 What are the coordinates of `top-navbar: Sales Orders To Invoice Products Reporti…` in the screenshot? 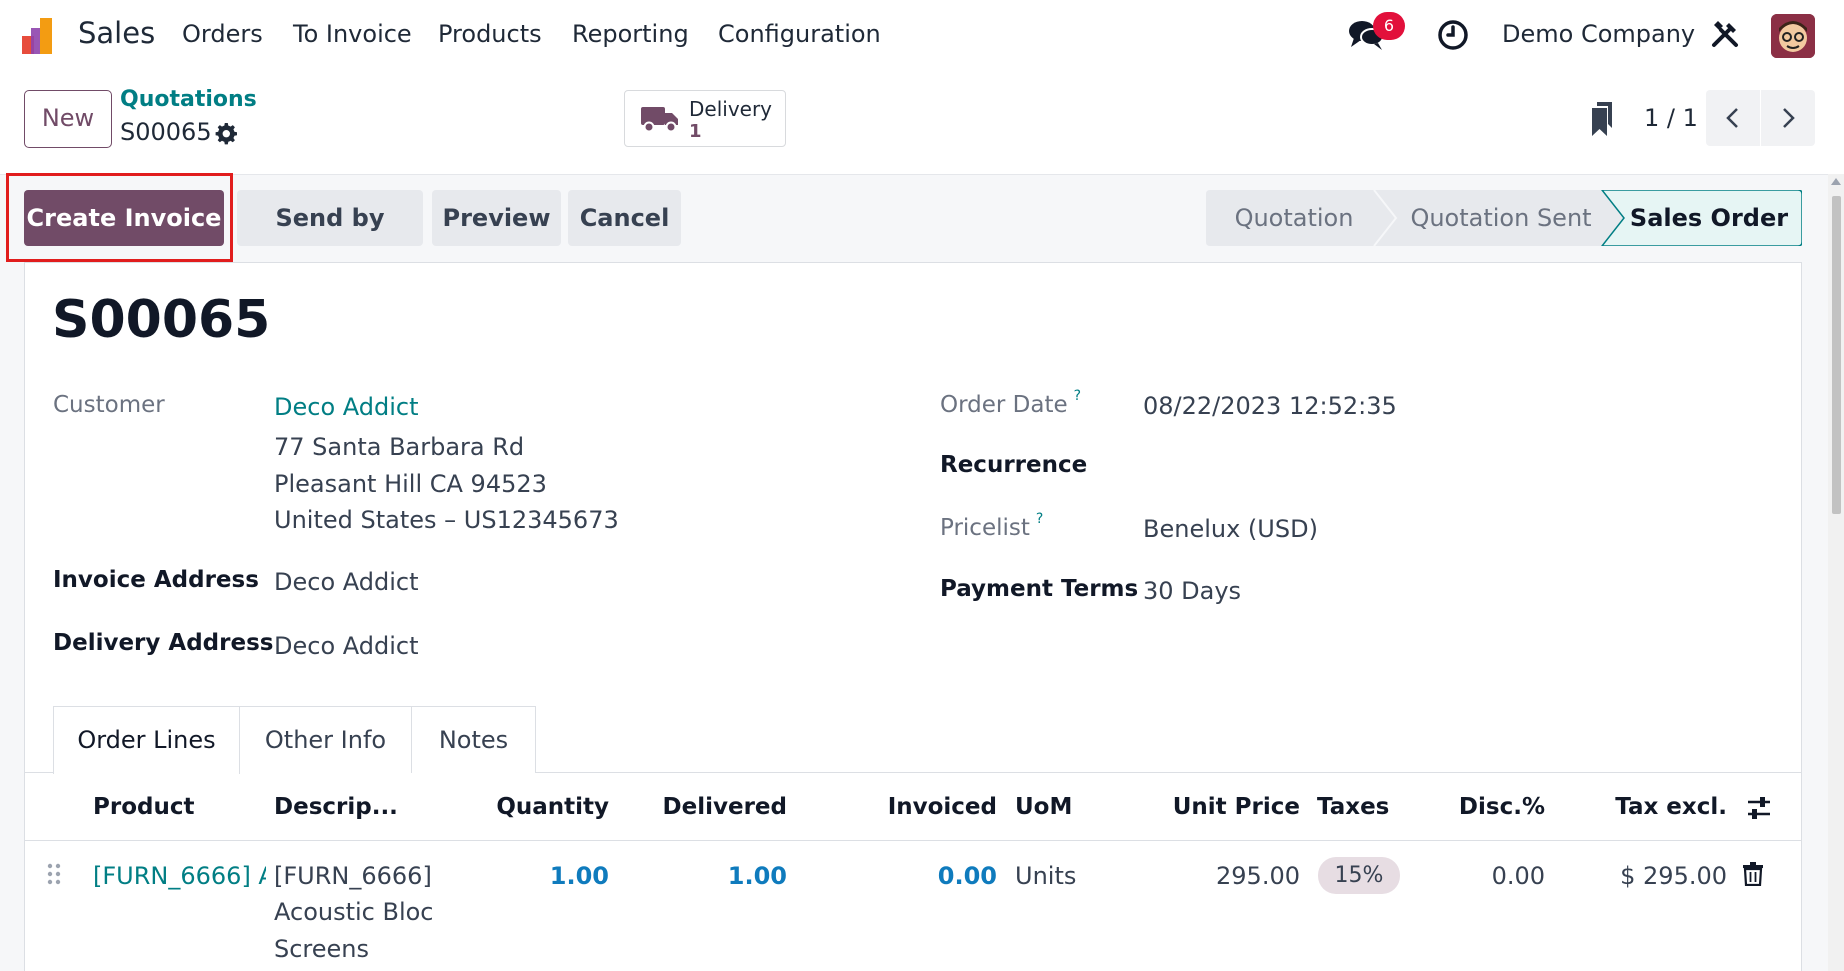 It's located at (922, 35).